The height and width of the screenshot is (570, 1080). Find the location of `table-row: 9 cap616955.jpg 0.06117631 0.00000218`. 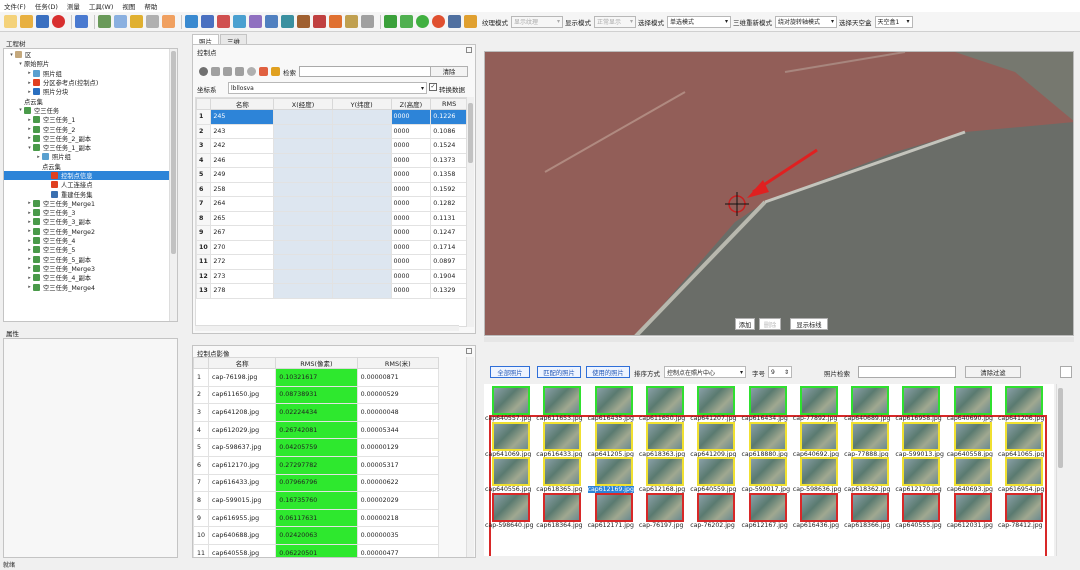

table-row: 9 cap616955.jpg 0.06117631 0.00000218 is located at coordinates (316, 518).